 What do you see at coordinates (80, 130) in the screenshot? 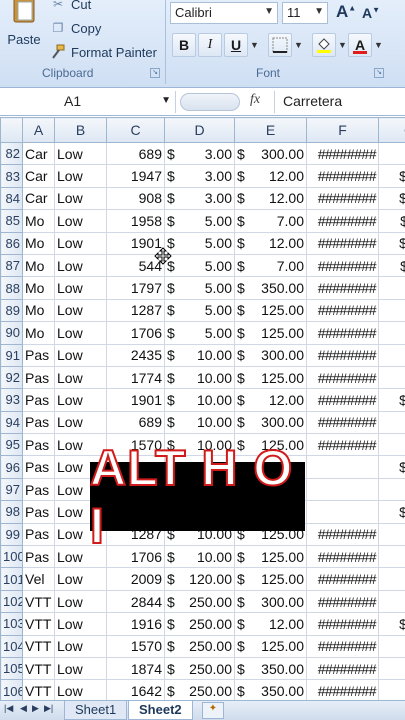
I see `column-header-b: B` at bounding box center [80, 130].